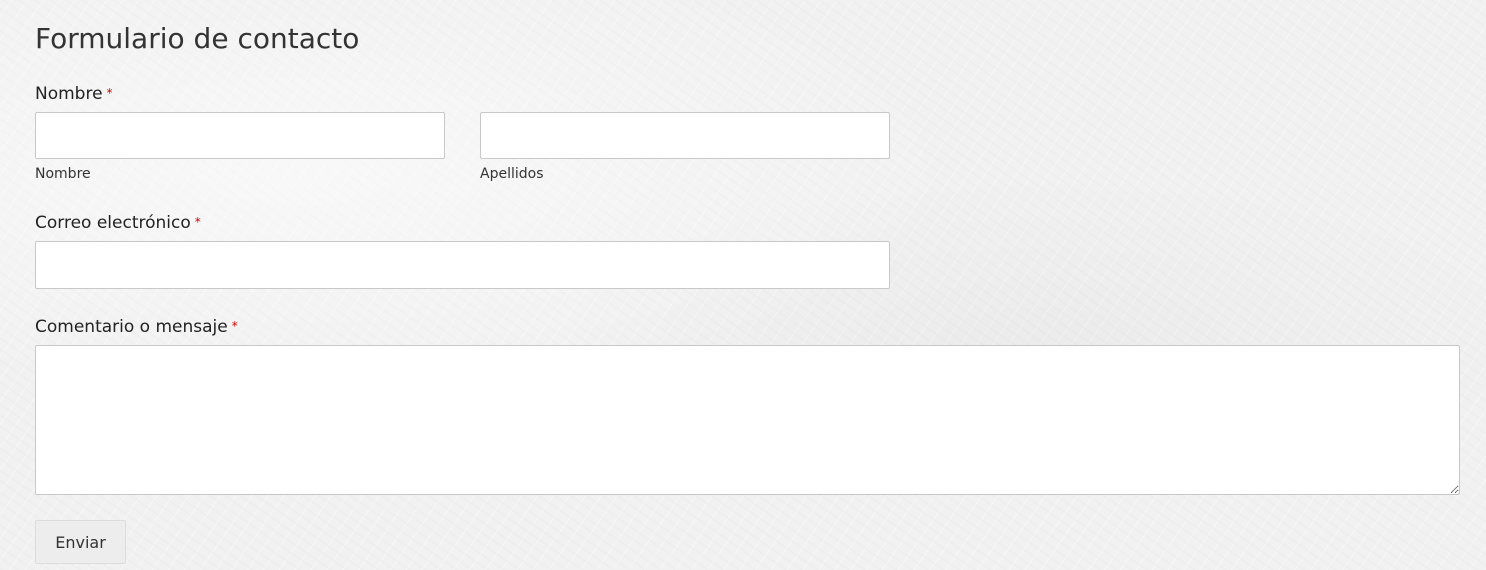 The height and width of the screenshot is (570, 1486). I want to click on email-label-text: Correo electrónico, so click(113, 223).